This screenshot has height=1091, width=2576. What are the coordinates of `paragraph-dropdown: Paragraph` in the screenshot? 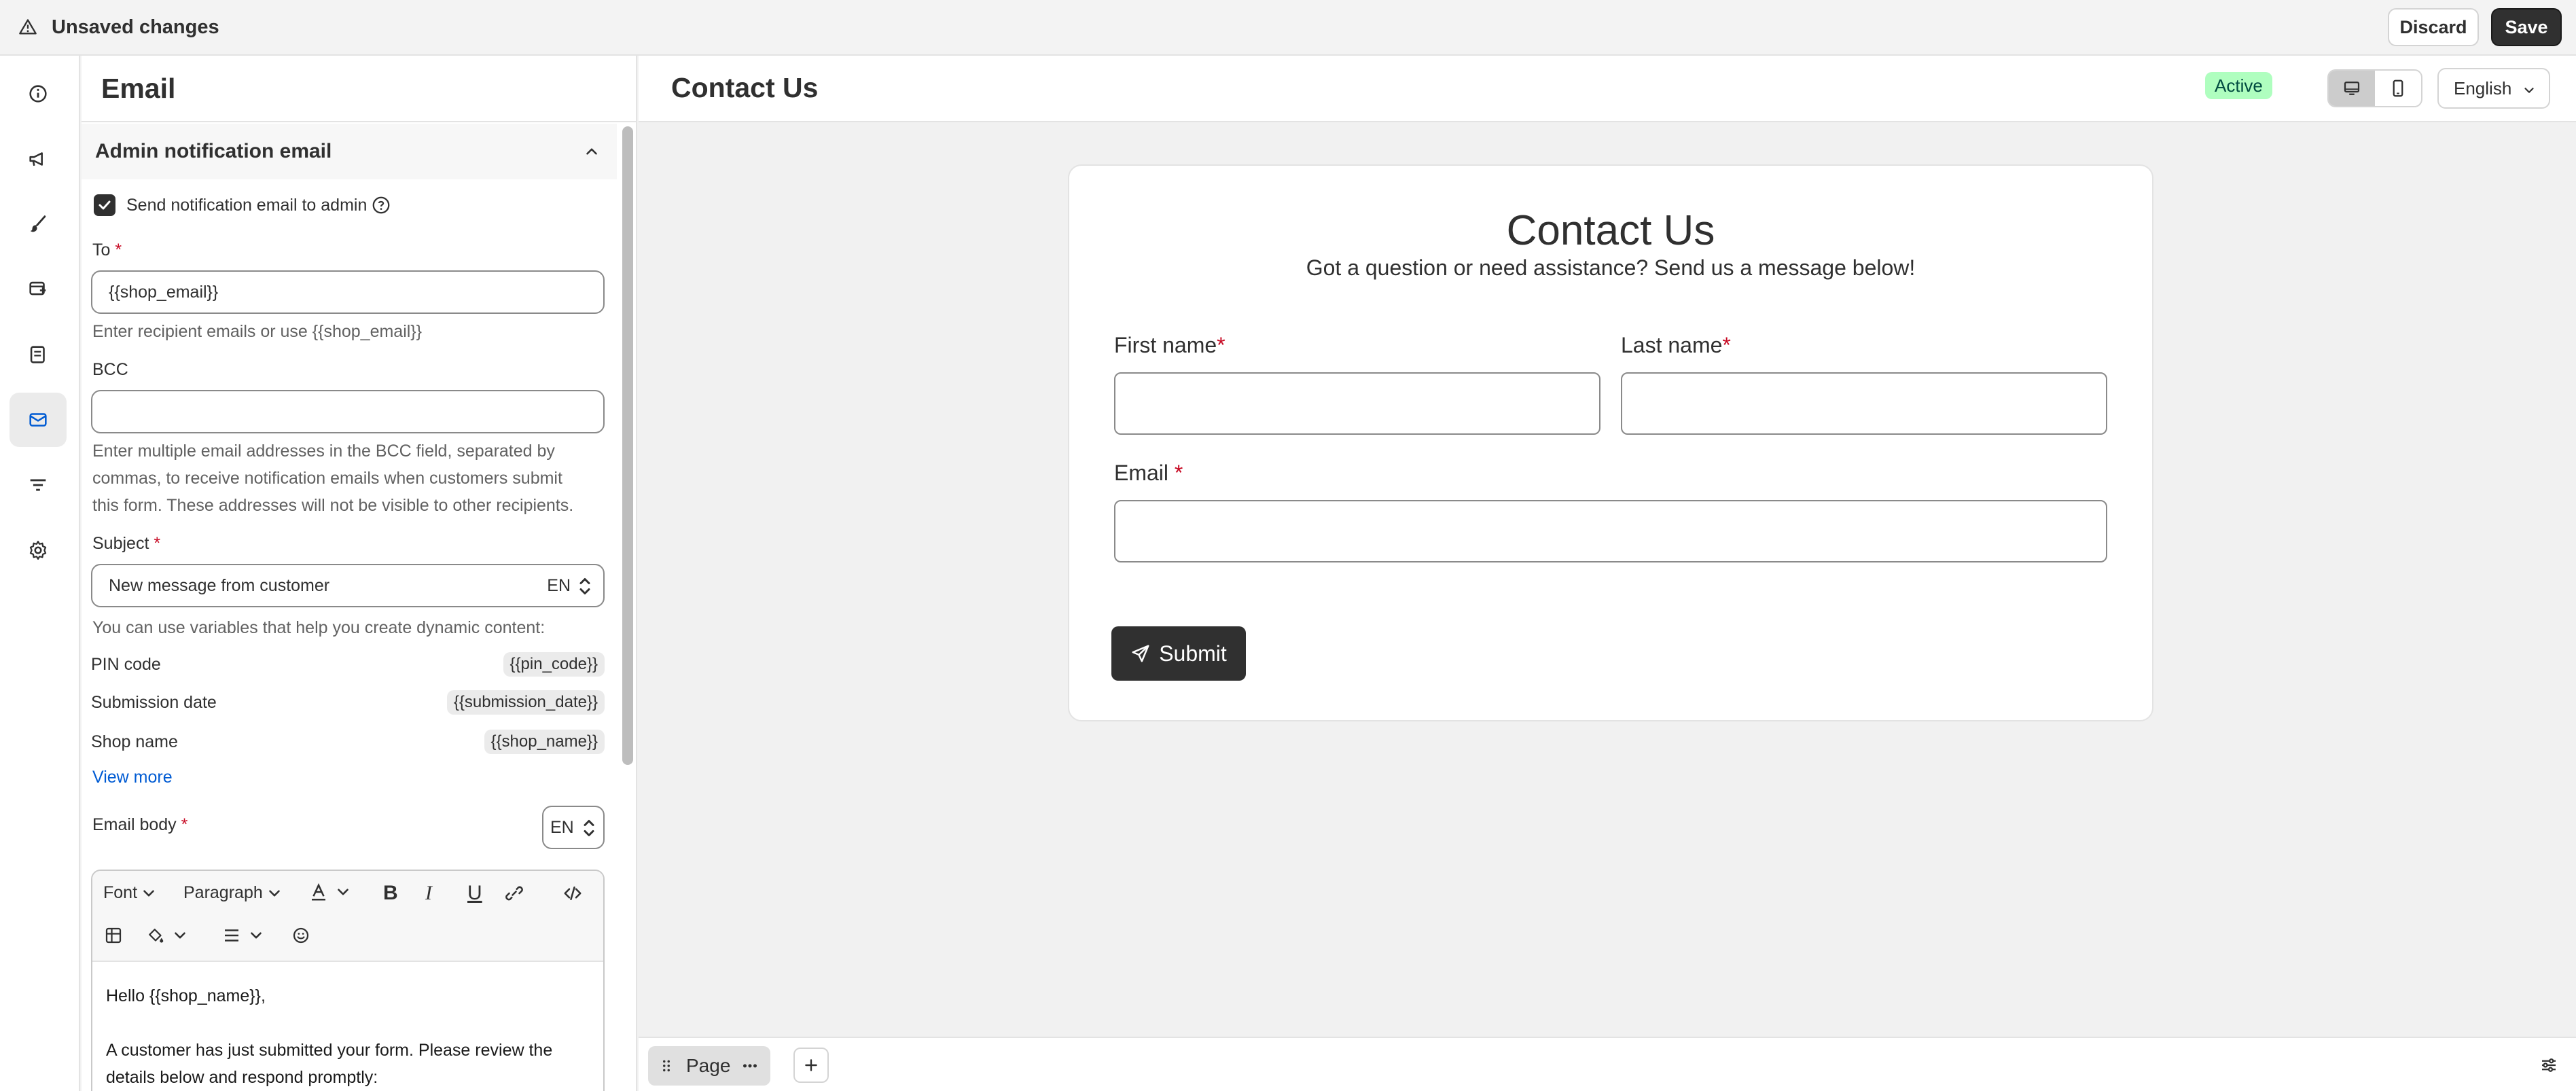 It's located at (233, 893).